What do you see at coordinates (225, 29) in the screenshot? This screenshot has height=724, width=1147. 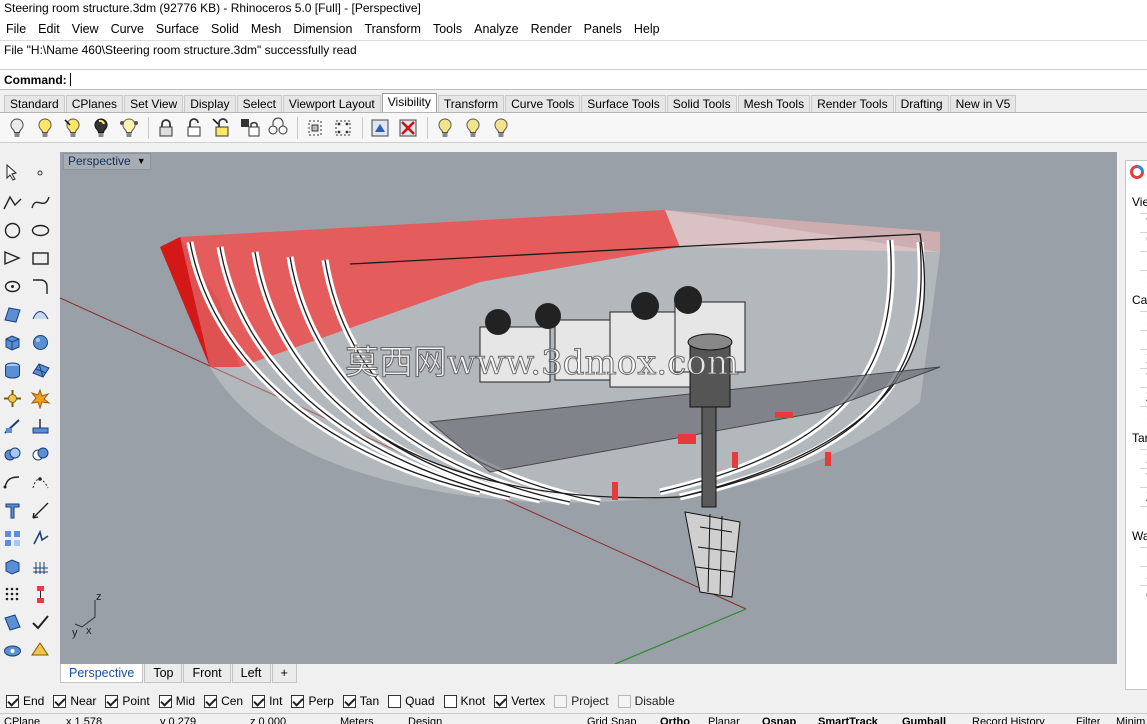 I see `menu-solid: Solid` at bounding box center [225, 29].